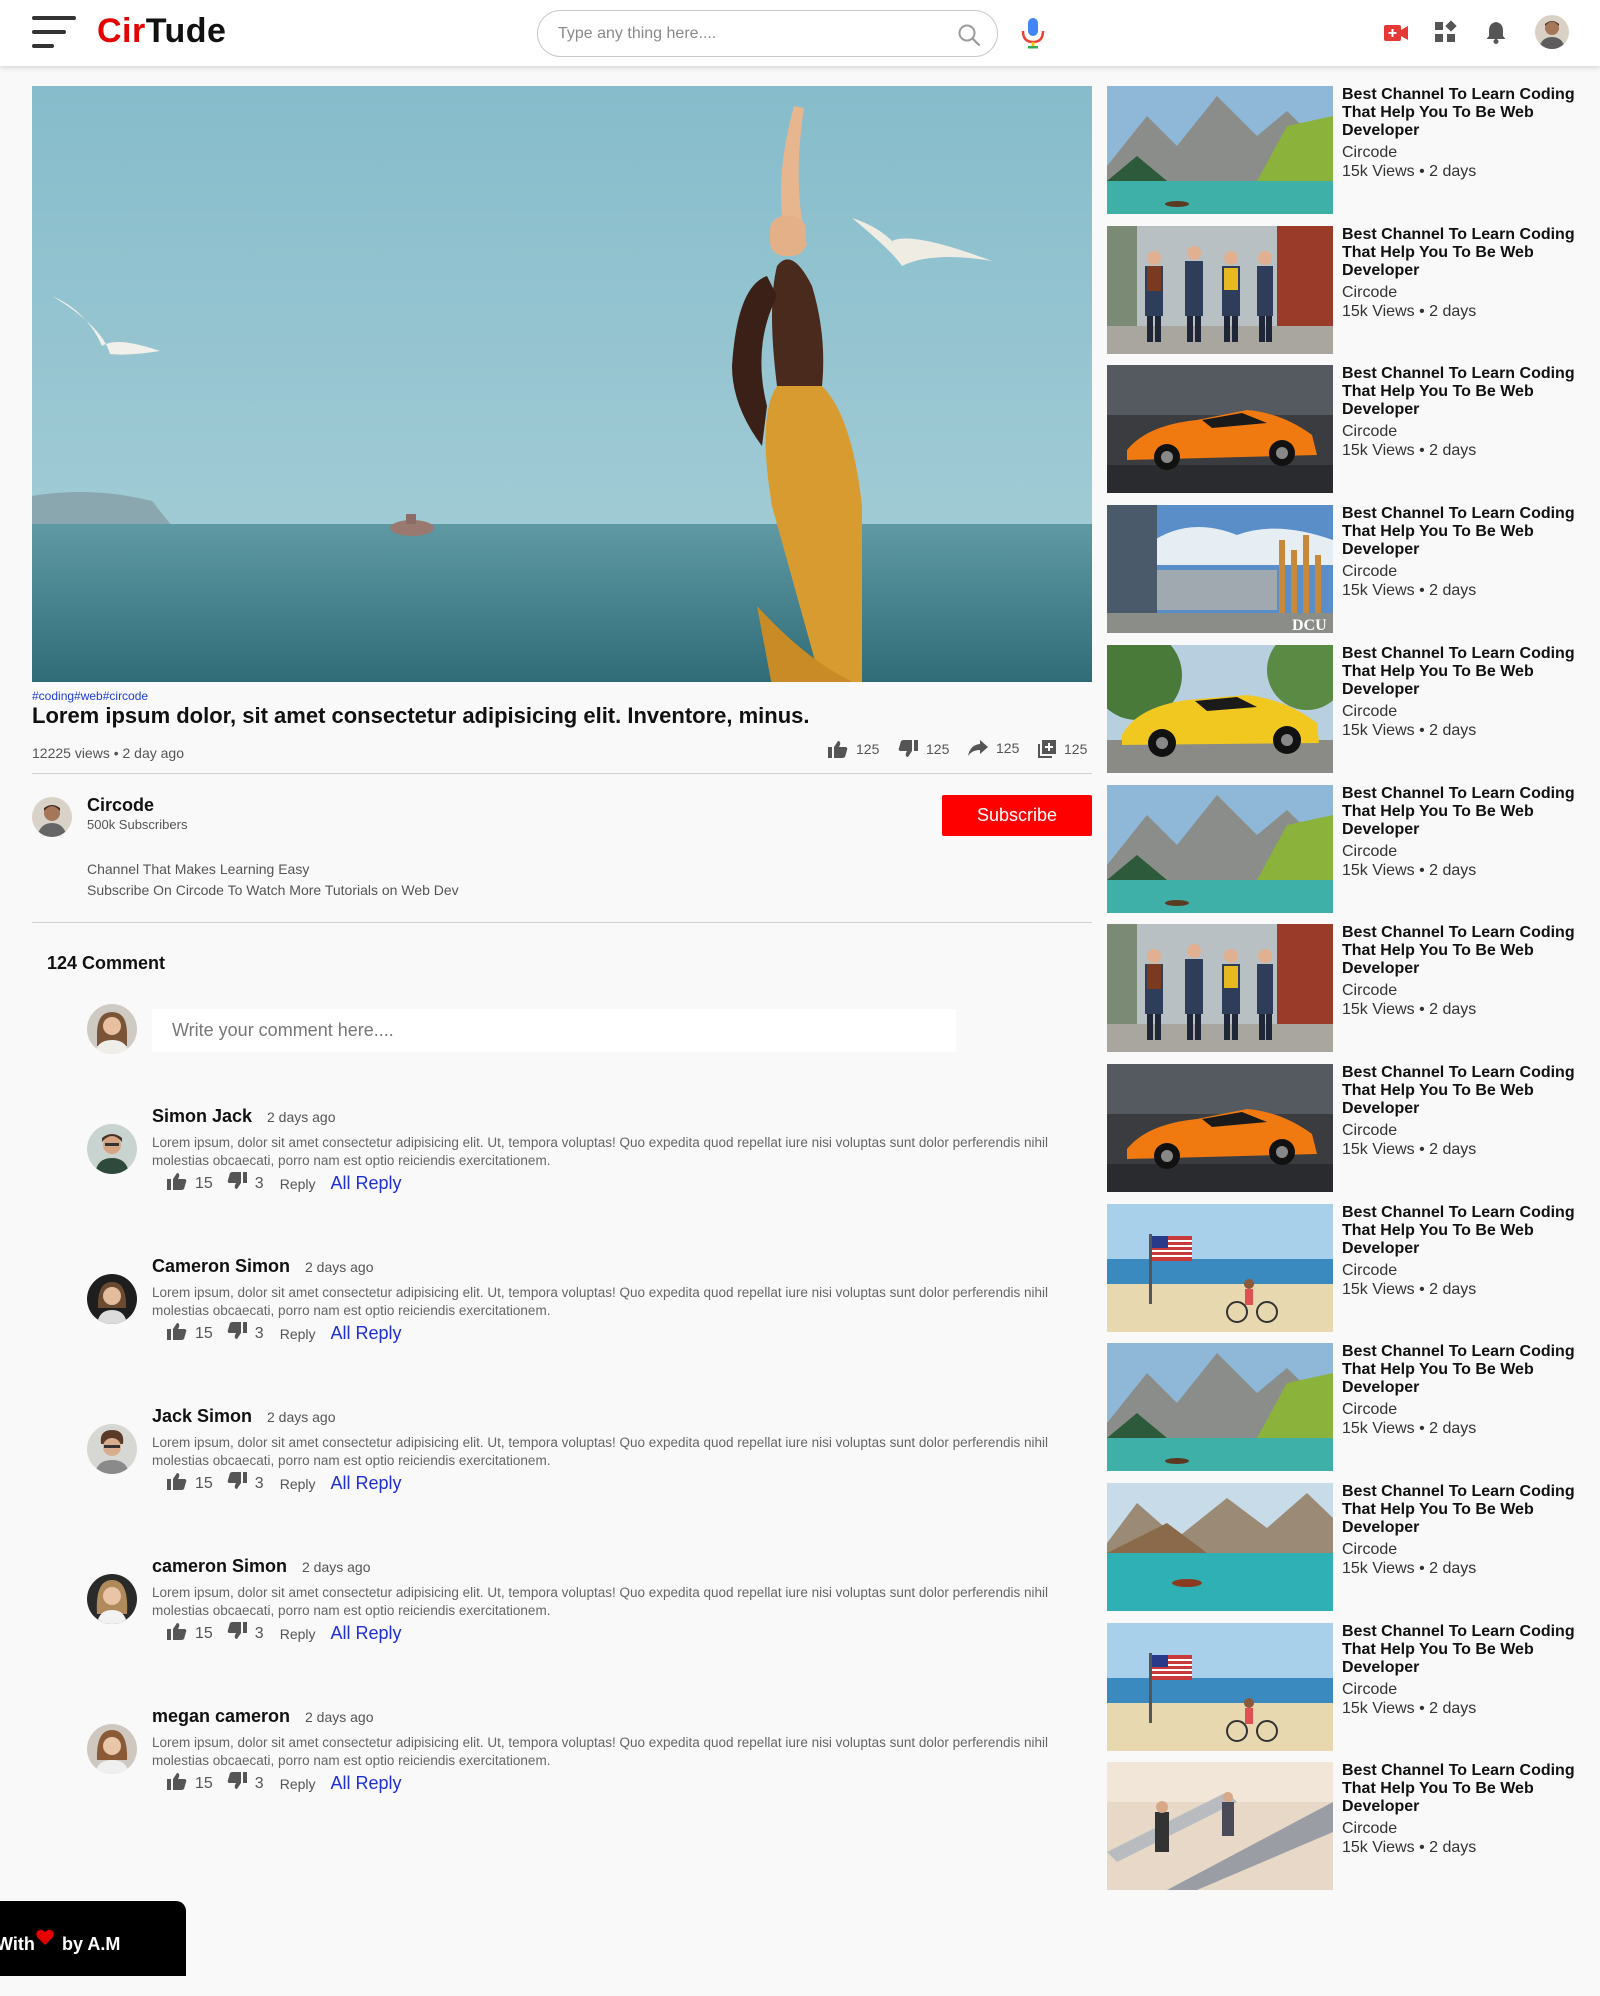  I want to click on subscribe-button: Subscribe, so click(1017, 815).